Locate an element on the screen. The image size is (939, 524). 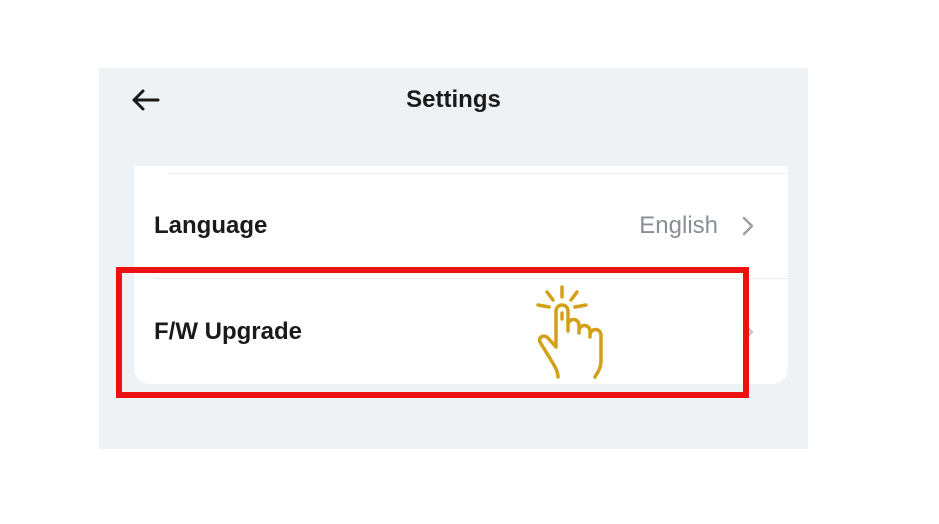
page-title: Settings is located at coordinates (453, 99).